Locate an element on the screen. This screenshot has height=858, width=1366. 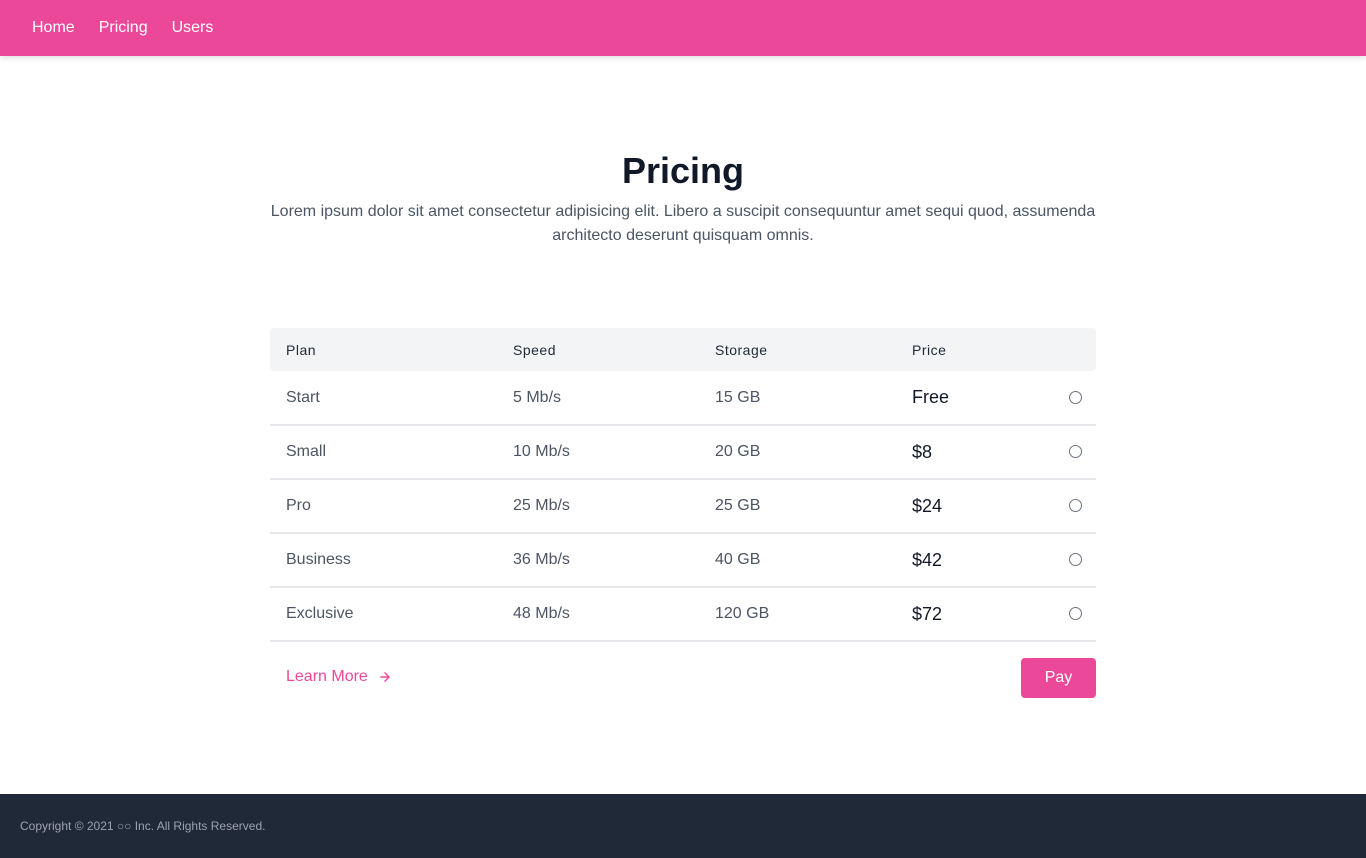
nav-pricing: Pricing is located at coordinates (123, 28).